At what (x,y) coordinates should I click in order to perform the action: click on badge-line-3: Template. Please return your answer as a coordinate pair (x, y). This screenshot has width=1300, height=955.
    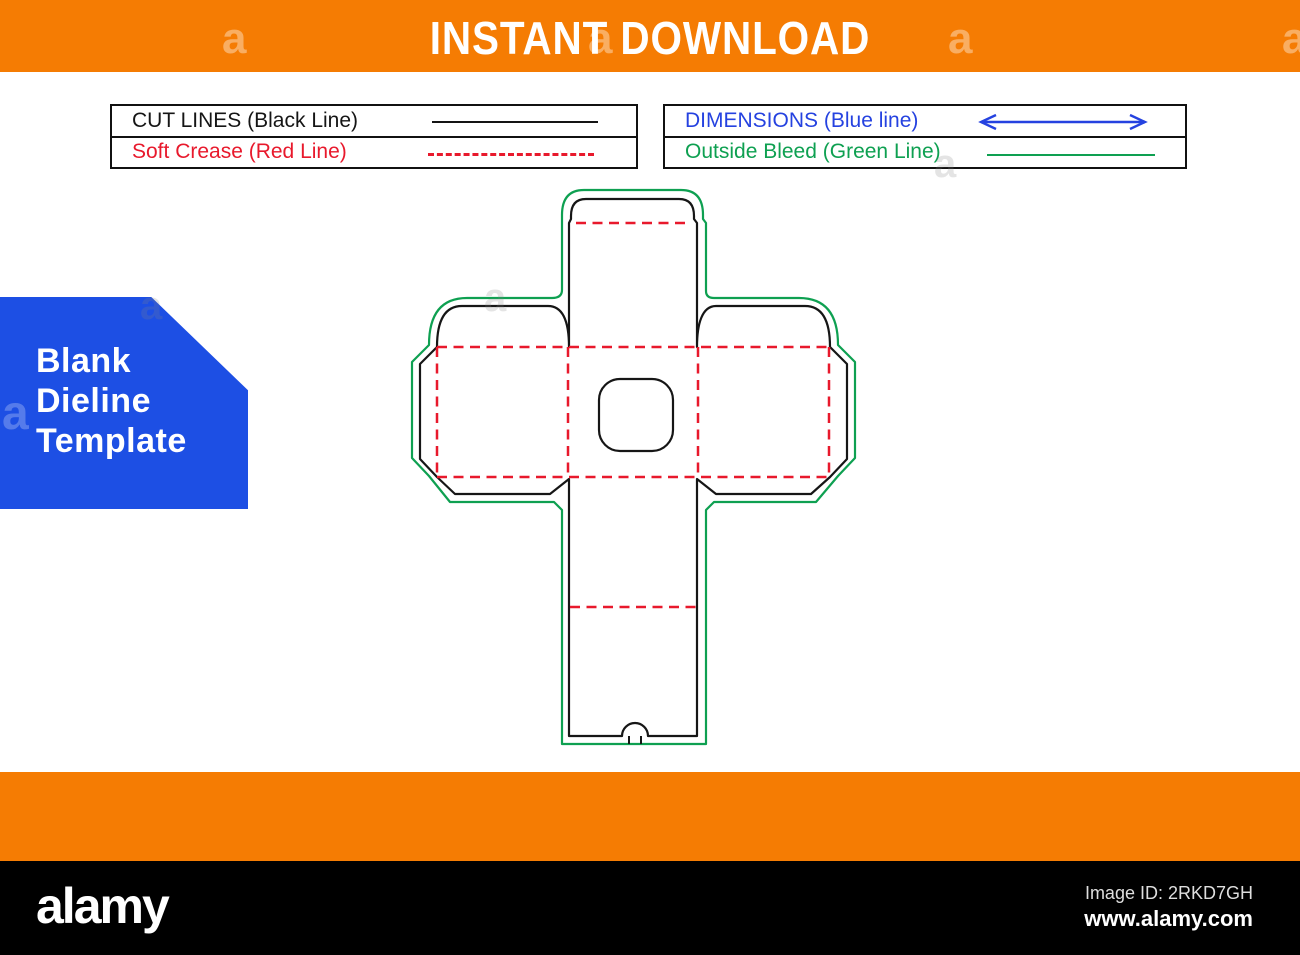
    Looking at the image, I should click on (111, 441).